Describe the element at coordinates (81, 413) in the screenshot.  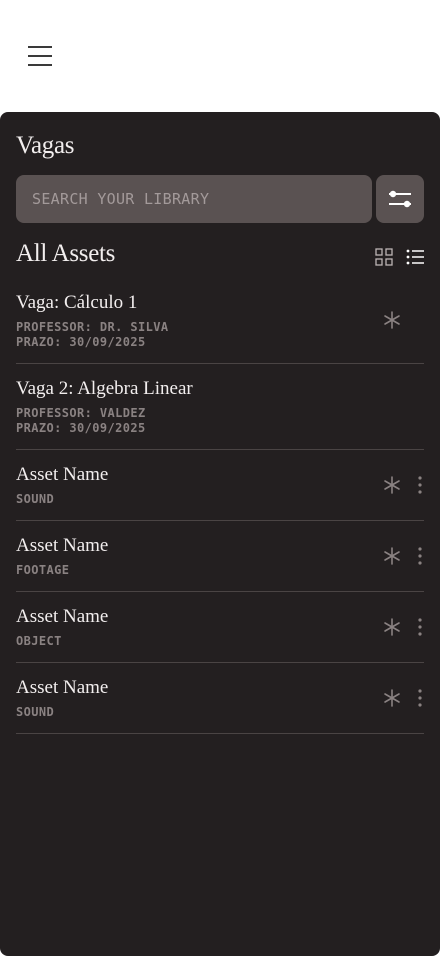
I see `item-professor: PROFESSOR: VALDEZ` at that location.